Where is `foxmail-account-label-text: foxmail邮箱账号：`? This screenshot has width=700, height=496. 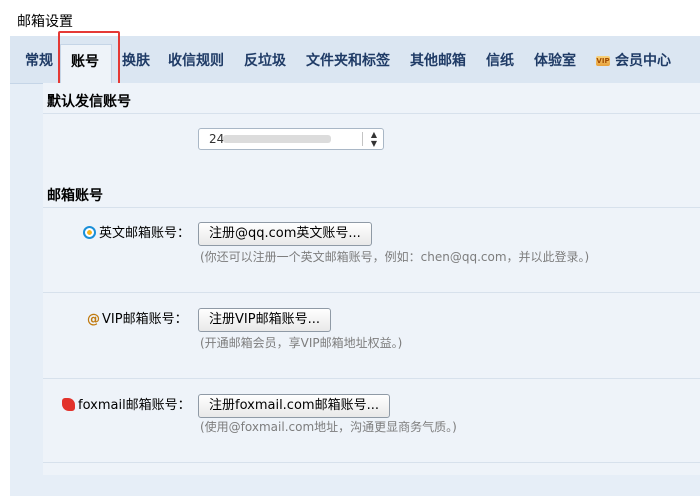 foxmail-account-label-text: foxmail邮箱账号： is located at coordinates (134, 405).